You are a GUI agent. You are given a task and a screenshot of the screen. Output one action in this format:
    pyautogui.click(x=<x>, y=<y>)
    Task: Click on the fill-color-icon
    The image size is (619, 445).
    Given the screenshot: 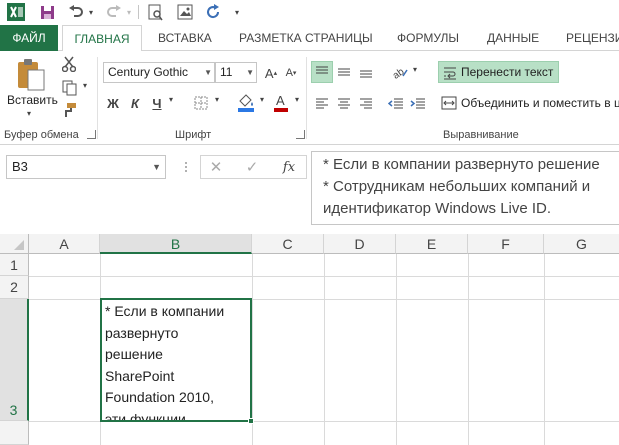 What is the action you would take?
    pyautogui.click(x=246, y=102)
    